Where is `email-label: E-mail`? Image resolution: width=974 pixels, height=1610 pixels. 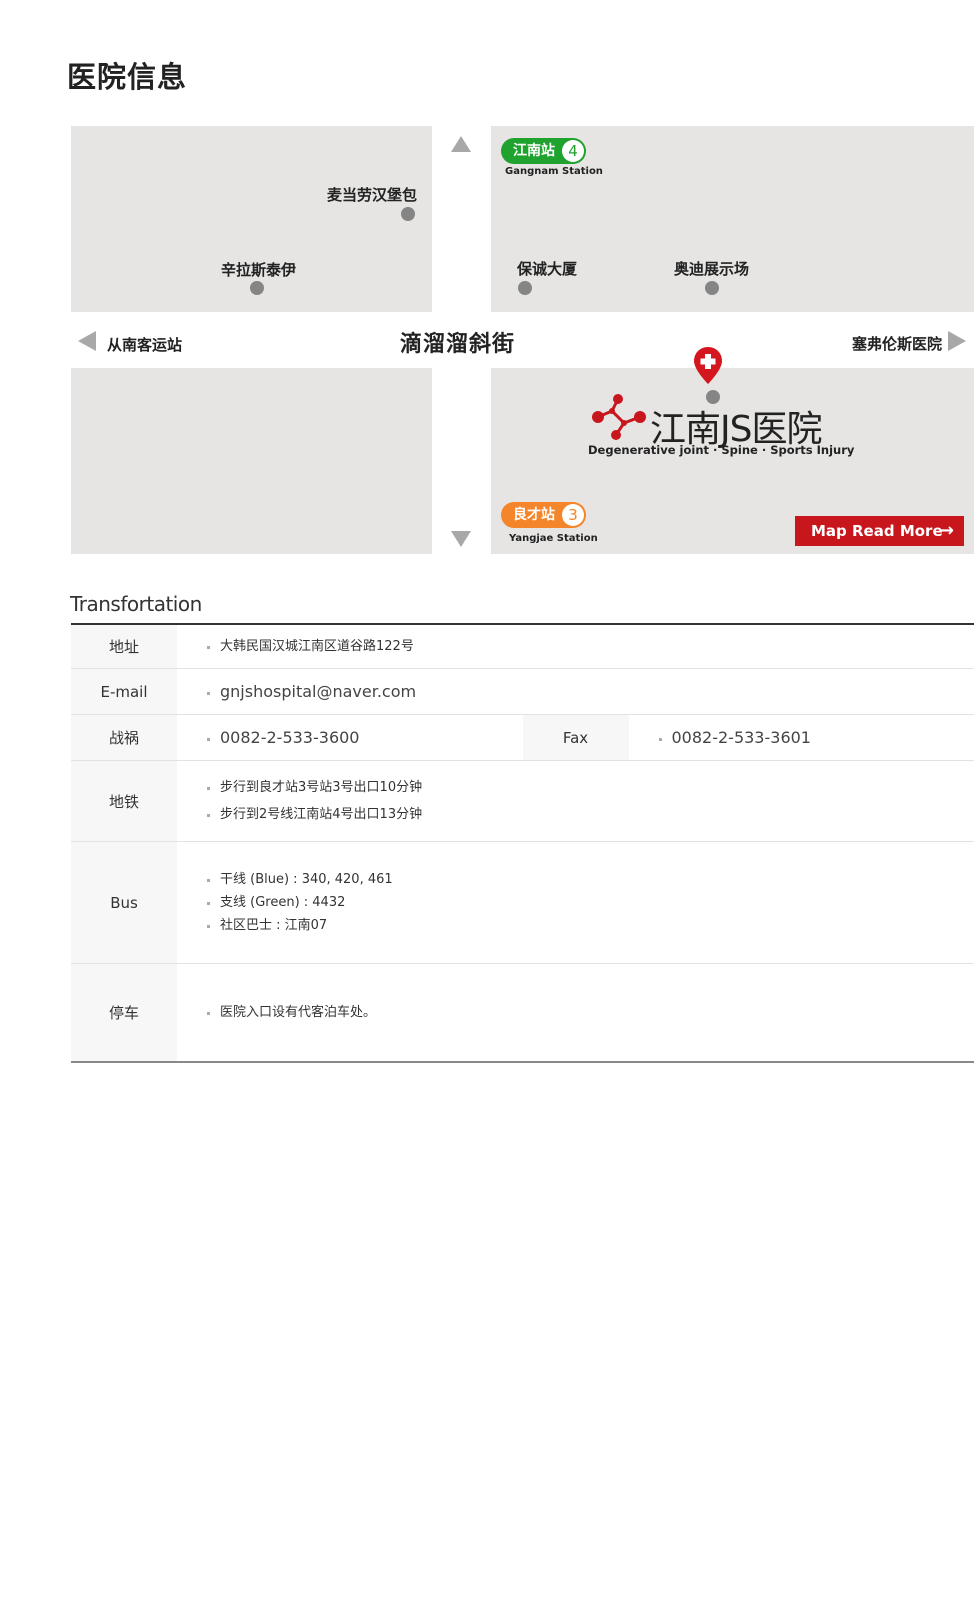 email-label: E-mail is located at coordinates (124, 691).